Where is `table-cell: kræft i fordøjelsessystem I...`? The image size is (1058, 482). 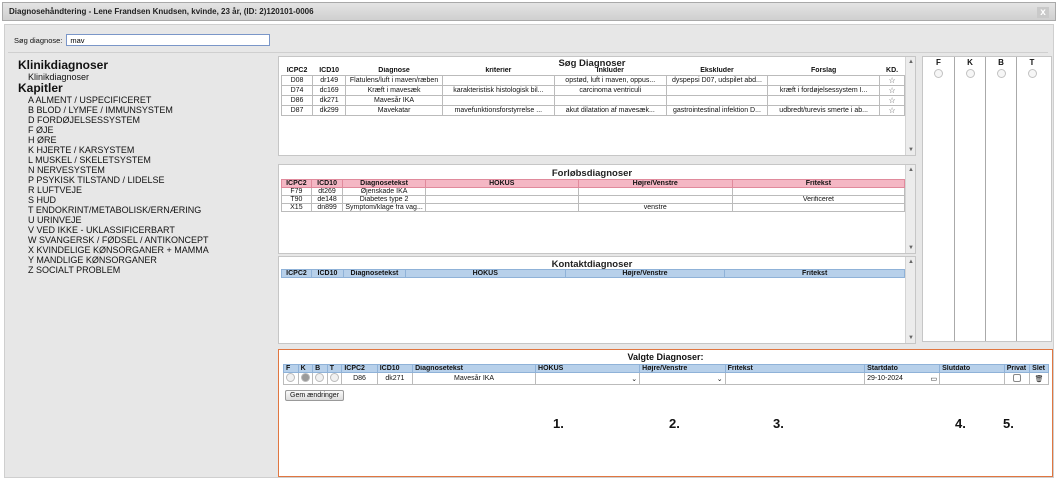 table-cell: kræft i fordøjelsessystem I... is located at coordinates (824, 90).